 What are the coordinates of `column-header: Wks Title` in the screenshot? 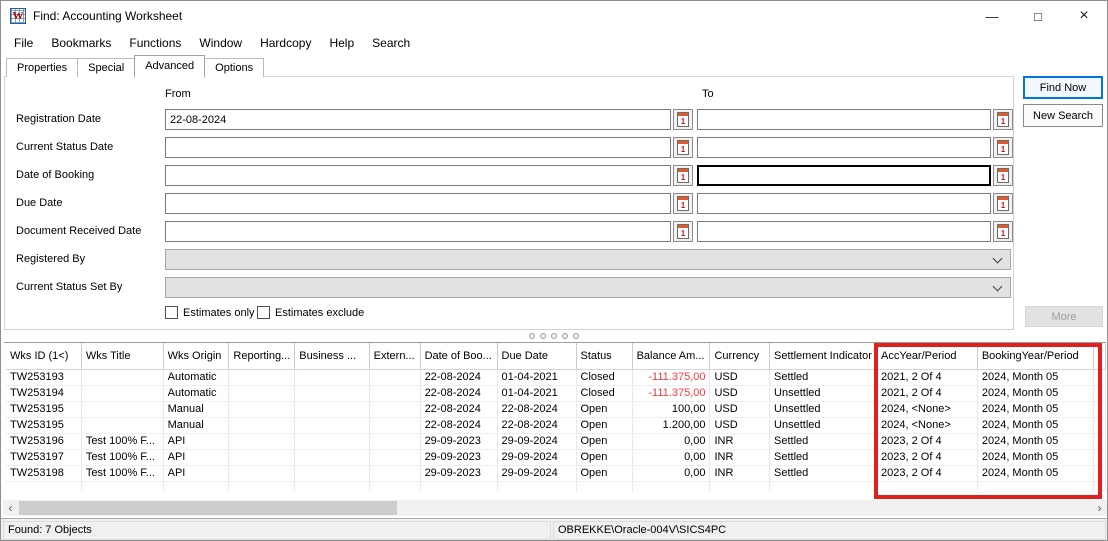 It's located at (122, 356).